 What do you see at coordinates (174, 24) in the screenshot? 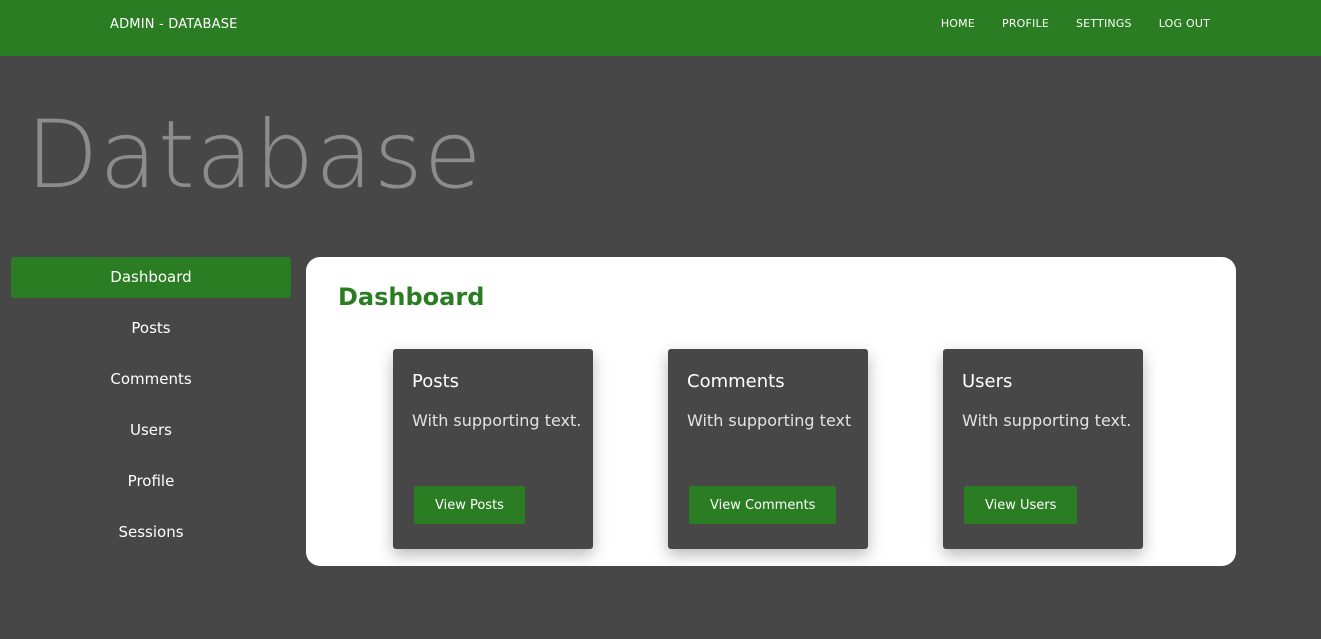
I see `brand-link: ADMIN - DATABASE` at bounding box center [174, 24].